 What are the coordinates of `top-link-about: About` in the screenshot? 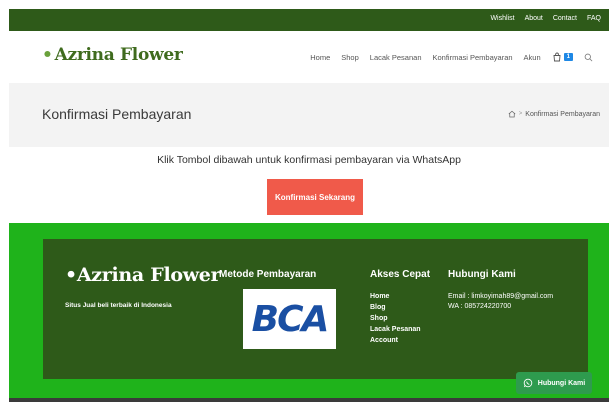 It's located at (534, 18).